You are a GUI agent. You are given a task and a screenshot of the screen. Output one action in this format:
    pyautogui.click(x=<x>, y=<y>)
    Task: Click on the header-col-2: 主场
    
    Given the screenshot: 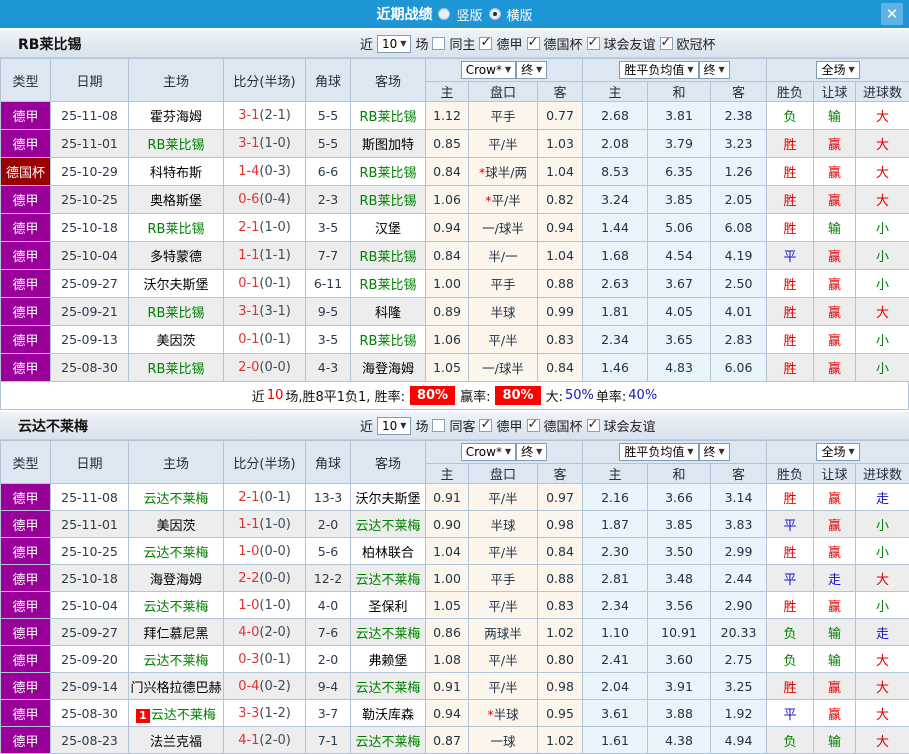 What is the action you would take?
    pyautogui.click(x=176, y=80)
    